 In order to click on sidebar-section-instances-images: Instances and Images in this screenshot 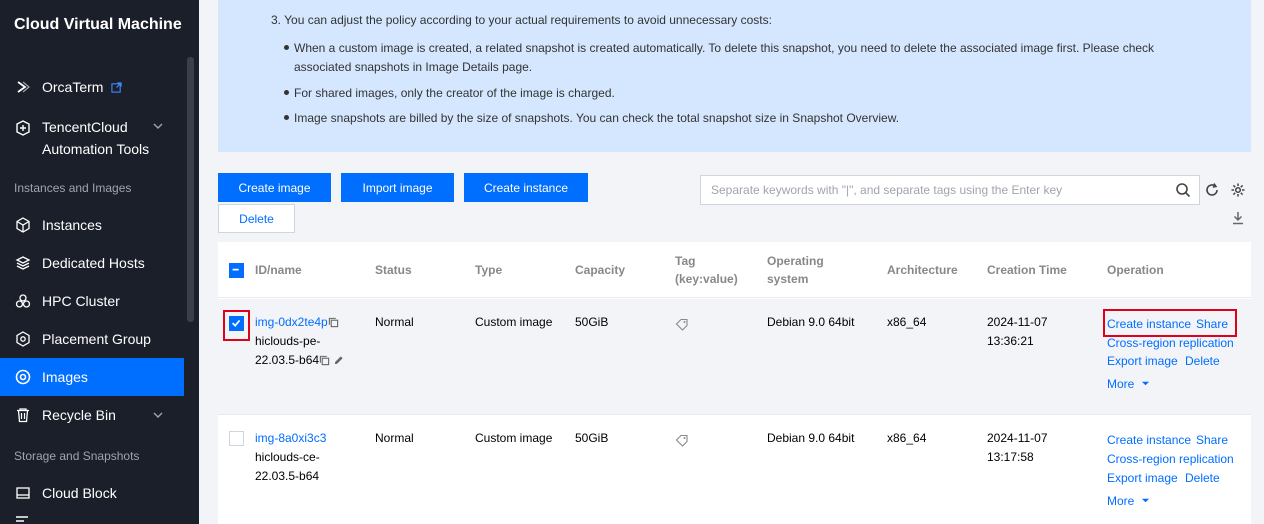, I will do `click(73, 188)`.